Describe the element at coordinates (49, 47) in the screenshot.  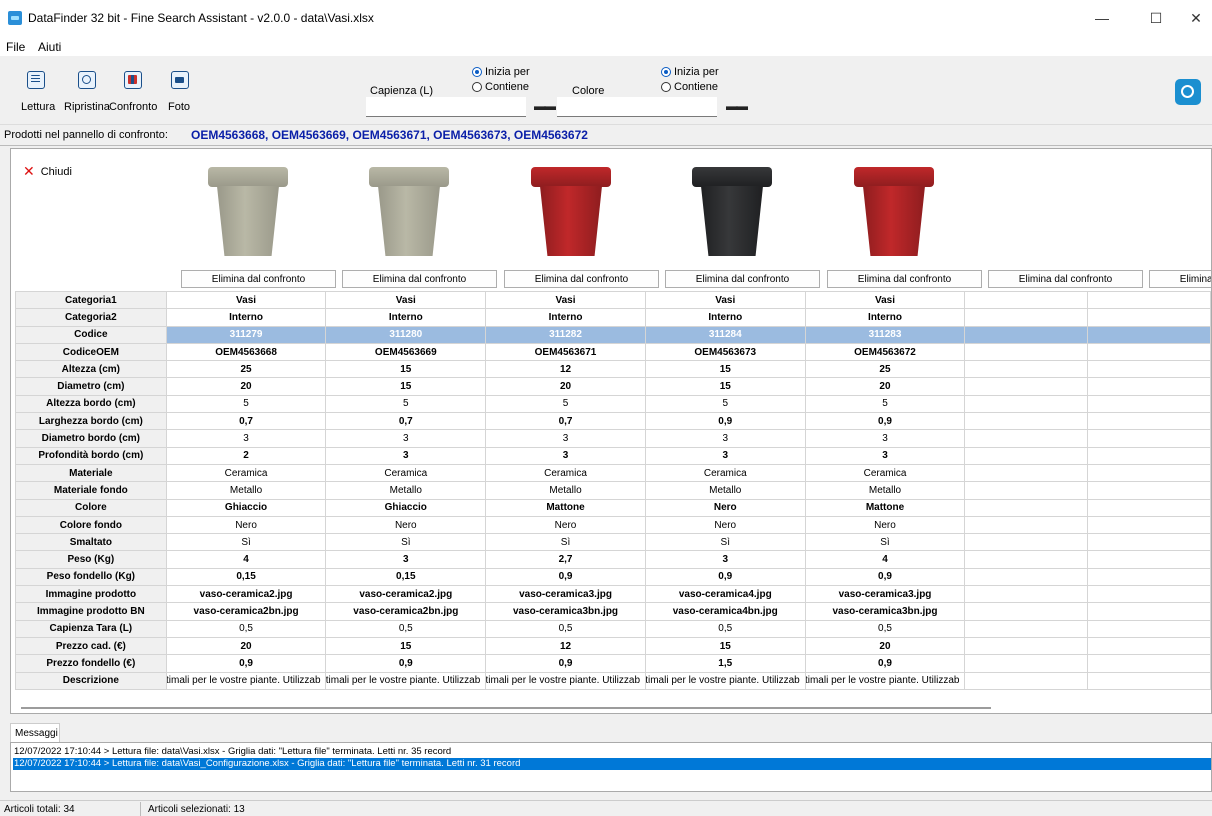
I see `menu-help: Aiuti` at that location.